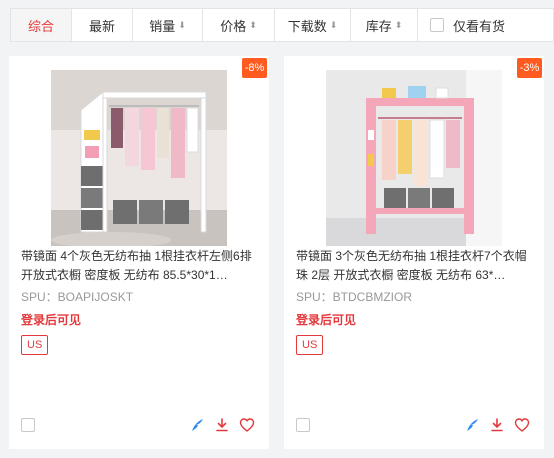 This screenshot has width=554, height=458. I want to click on product-spu: SPU：BOAPIJOSKT, so click(77, 297).